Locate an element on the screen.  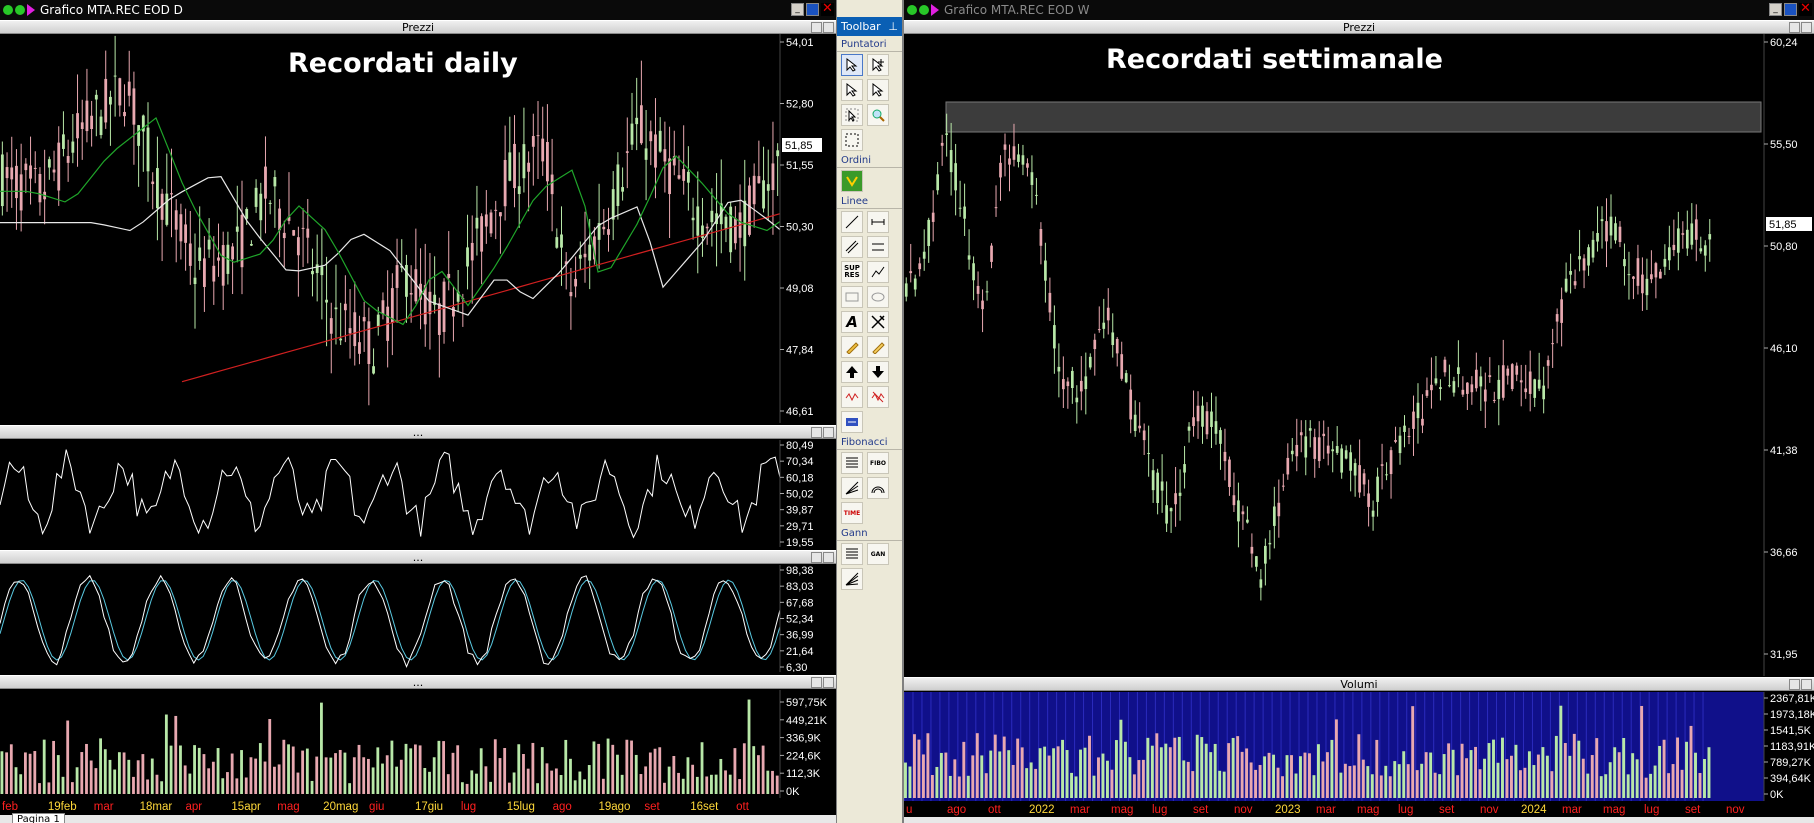
wave-icon is located at coordinates (852, 397).